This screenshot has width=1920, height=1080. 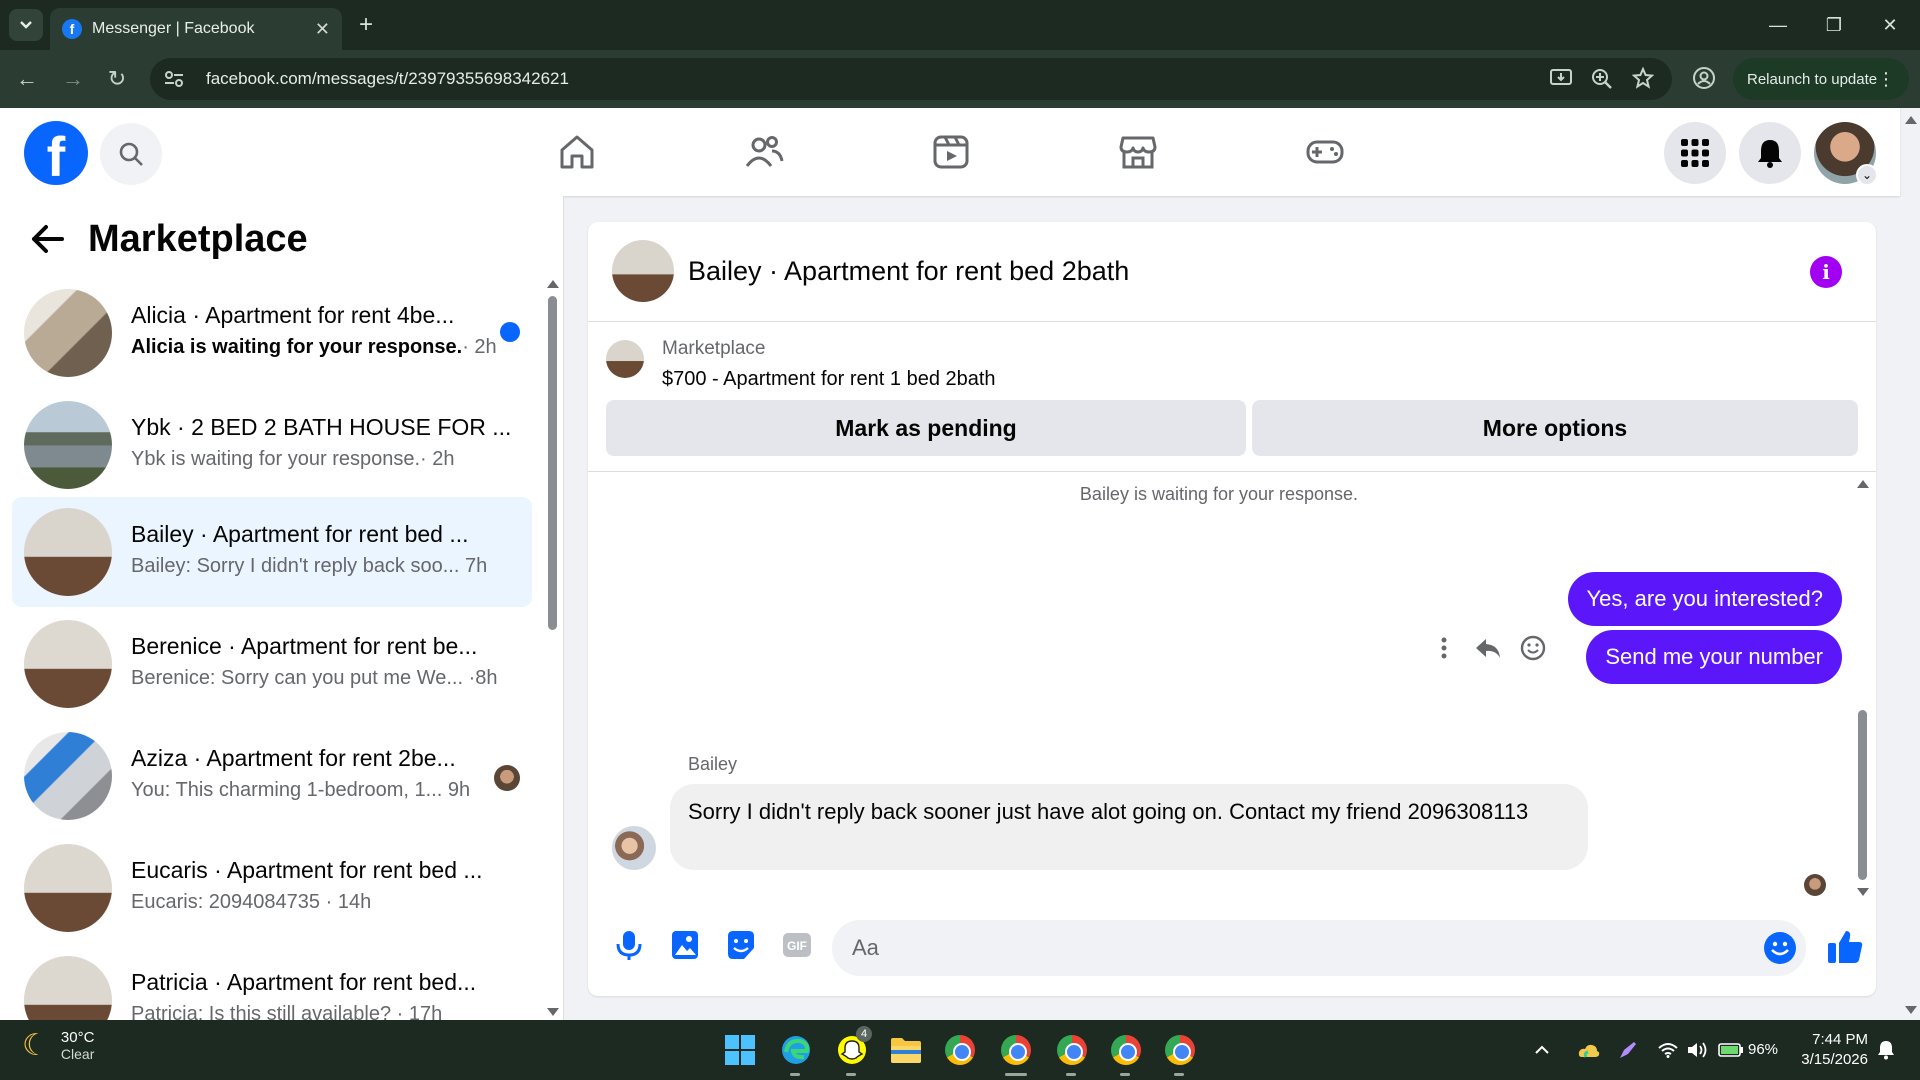 I want to click on facebook-favicon-icon: f, so click(x=72, y=29).